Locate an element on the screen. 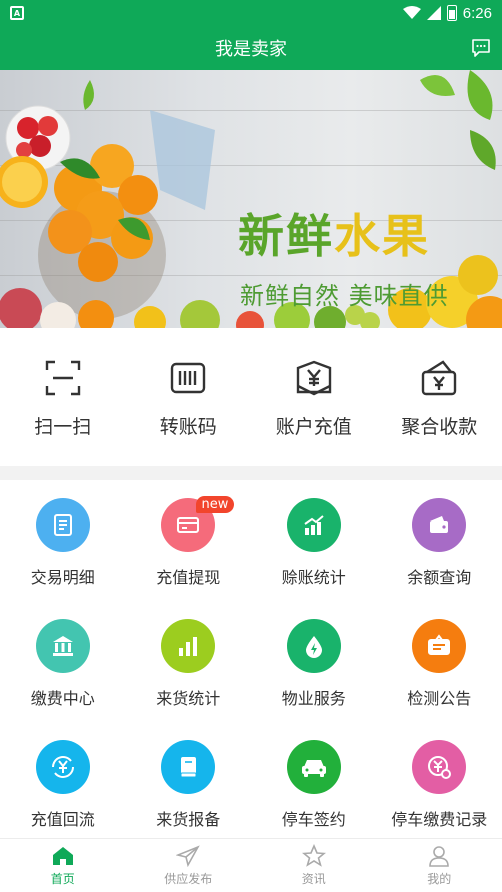  notification-icon: A is located at coordinates (17, 13).